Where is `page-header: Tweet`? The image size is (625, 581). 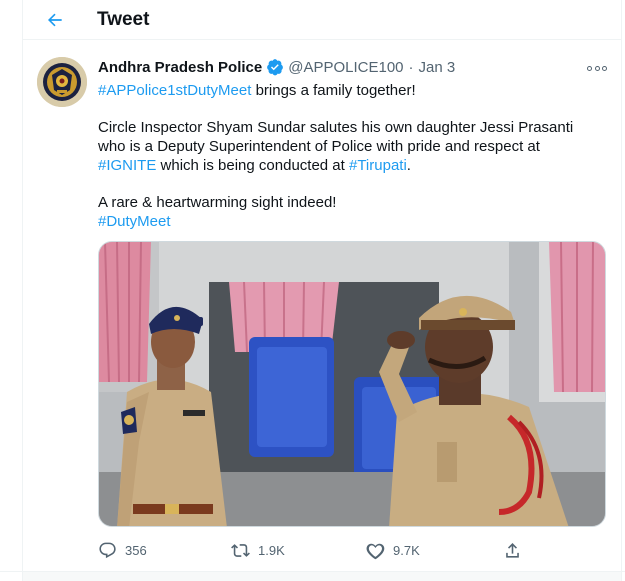 page-header: Tweet is located at coordinates (322, 20).